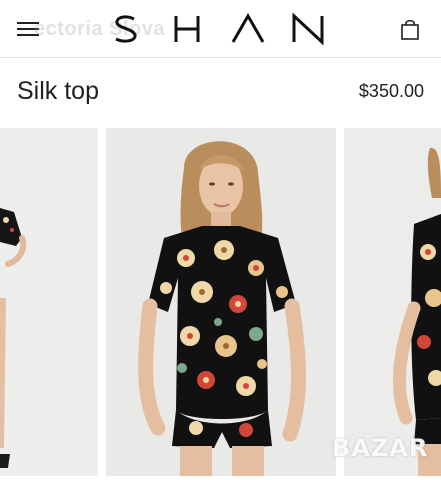  I want to click on product-title: Silk top, so click(58, 91).